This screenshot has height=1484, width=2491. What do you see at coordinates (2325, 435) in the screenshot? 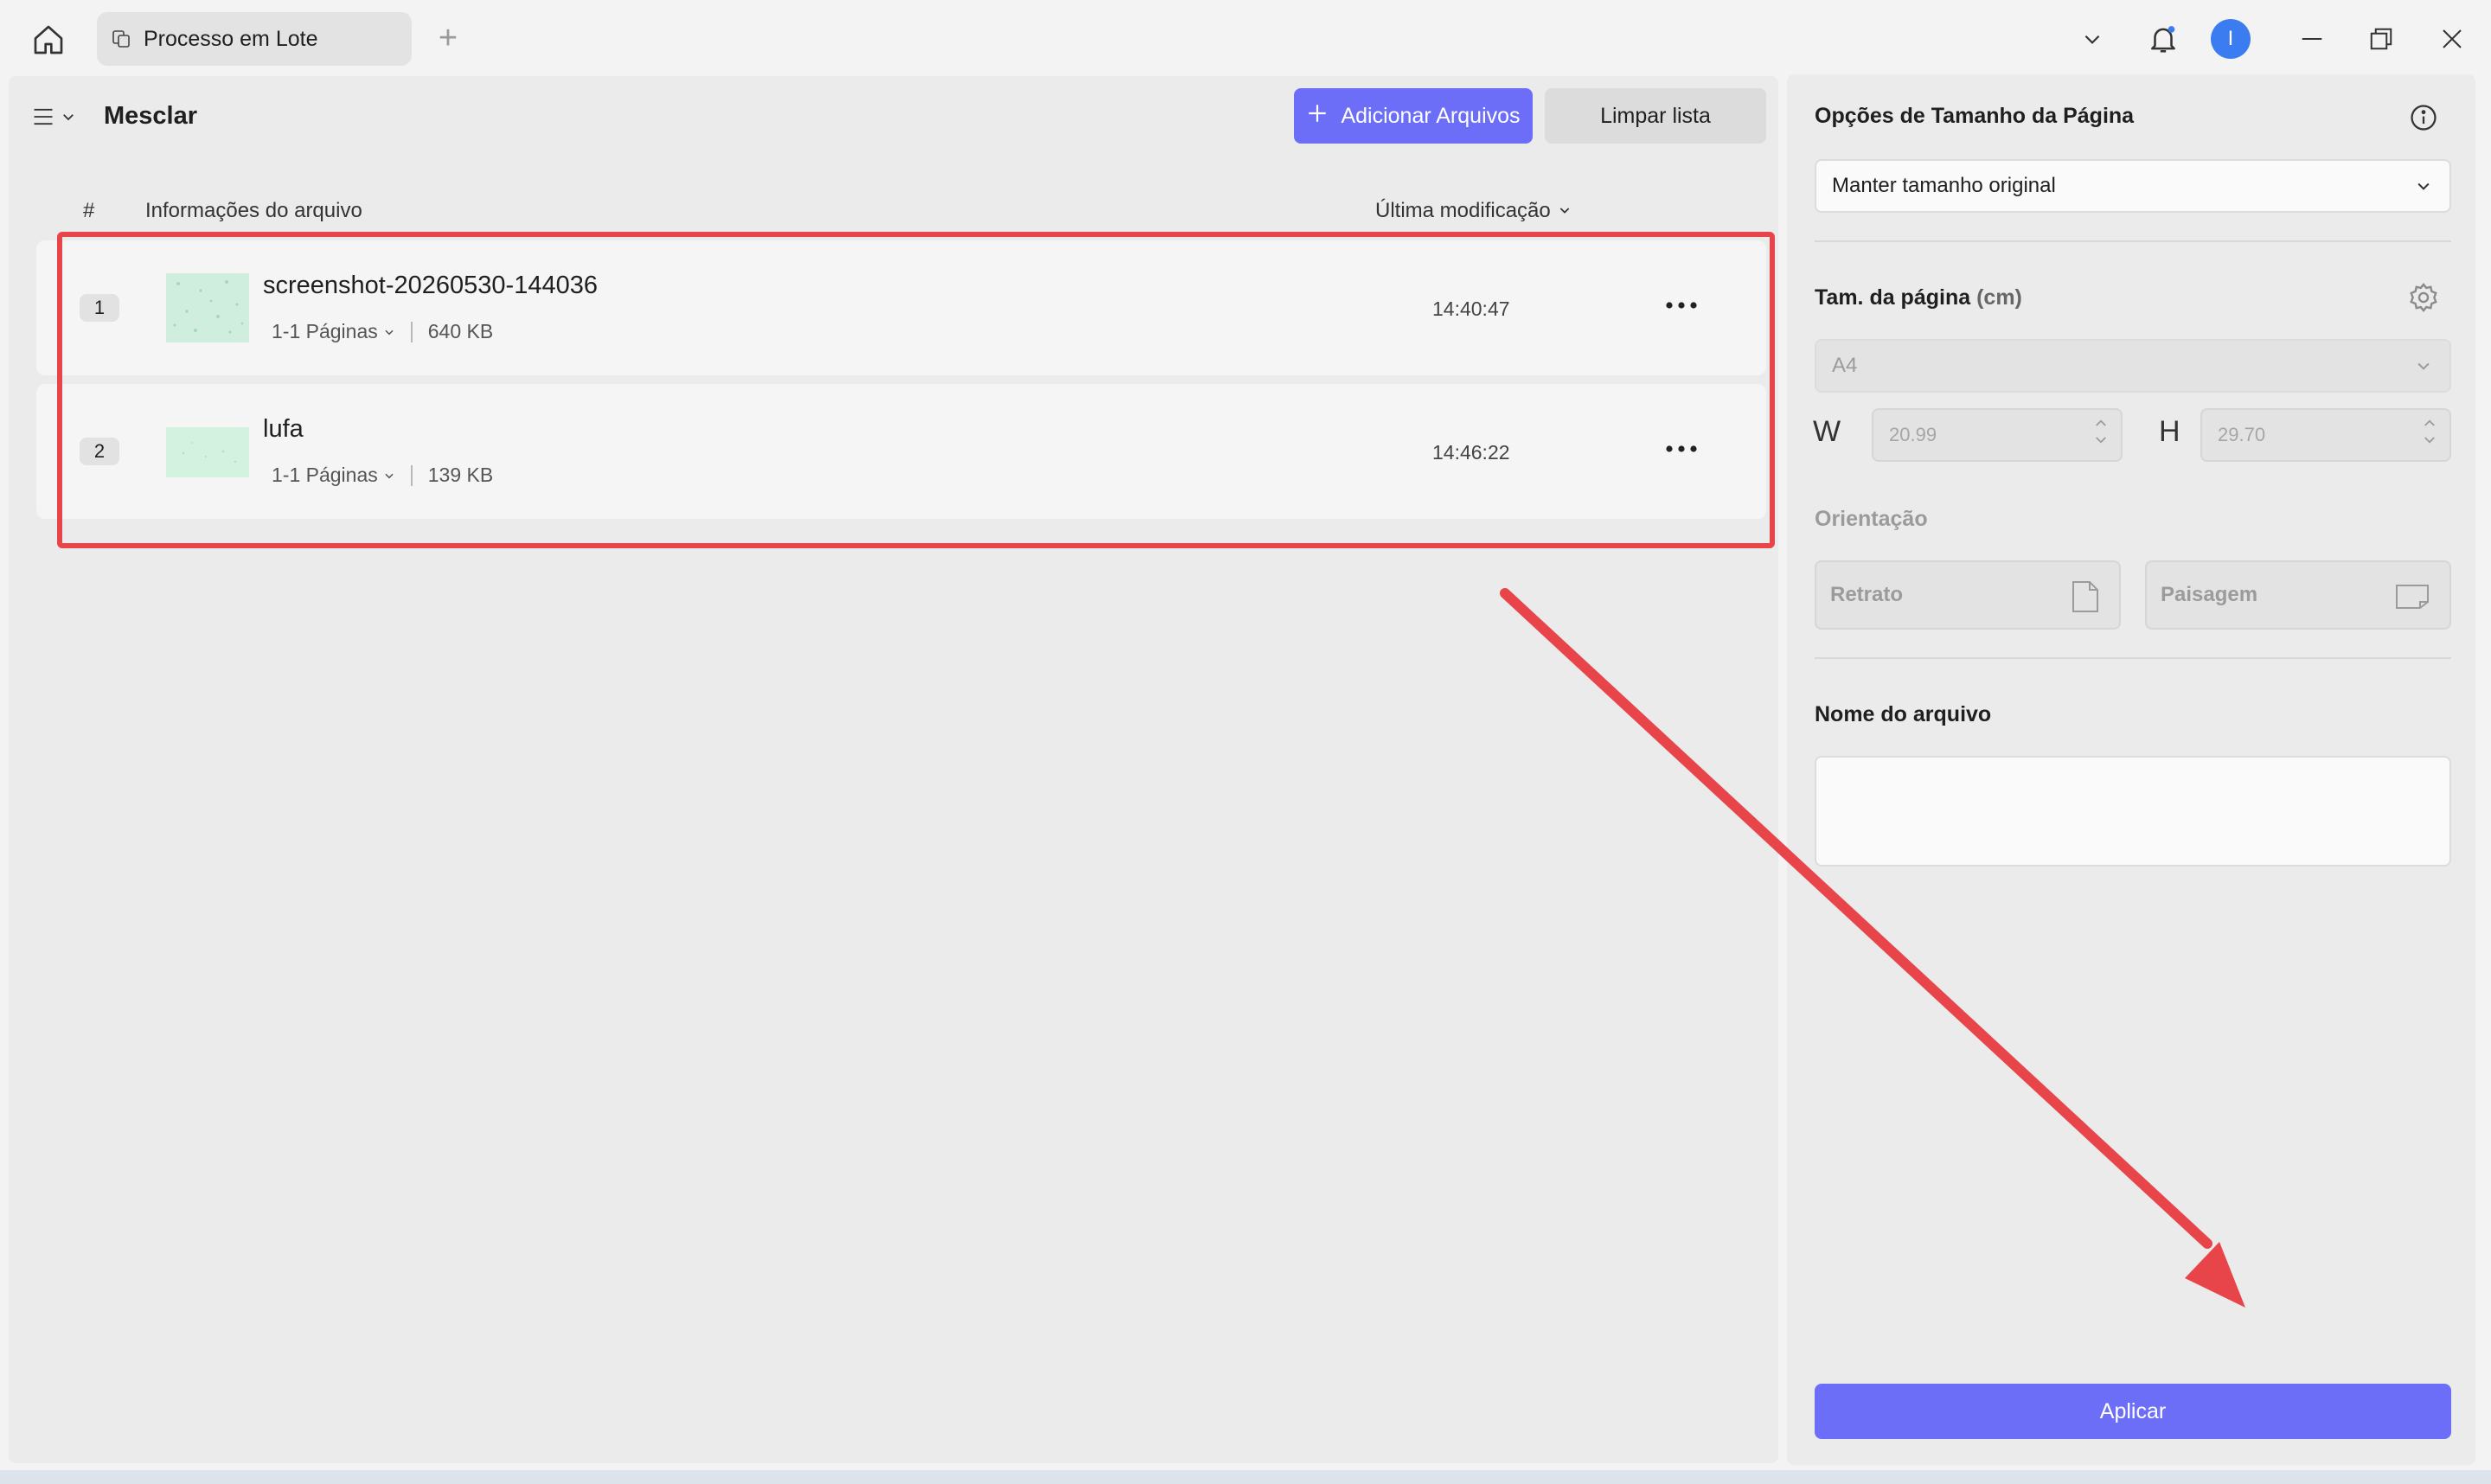
I see `height-input: 29.70` at bounding box center [2325, 435].